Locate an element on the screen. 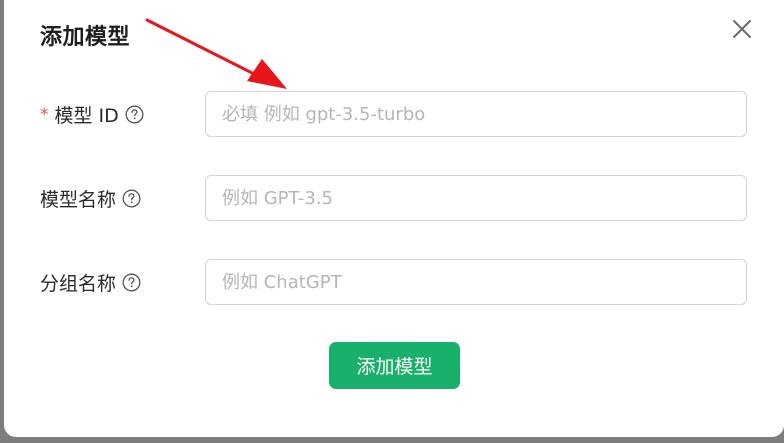 Image resolution: width=784 pixels, height=443 pixels. dialog-title: 添加模型 is located at coordinates (85, 37).